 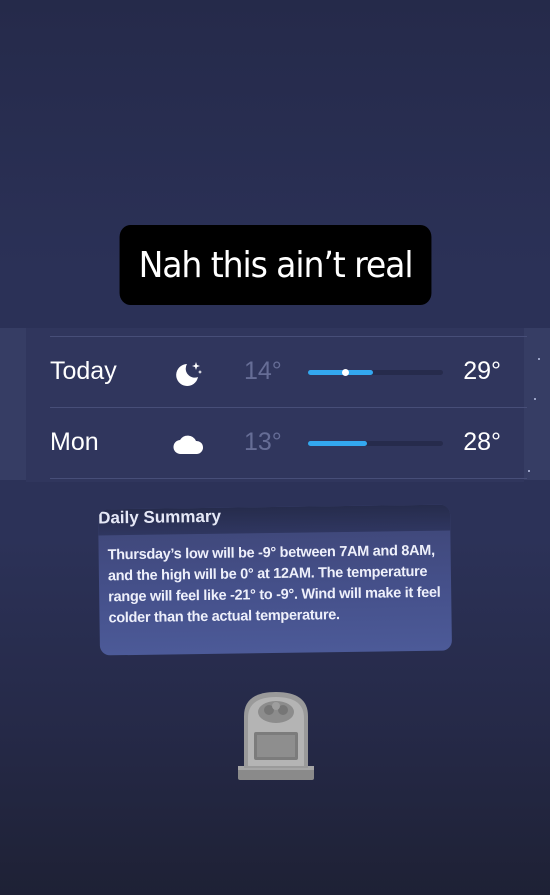 I want to click on daily-summary-title: Daily Summary, so click(x=159, y=517).